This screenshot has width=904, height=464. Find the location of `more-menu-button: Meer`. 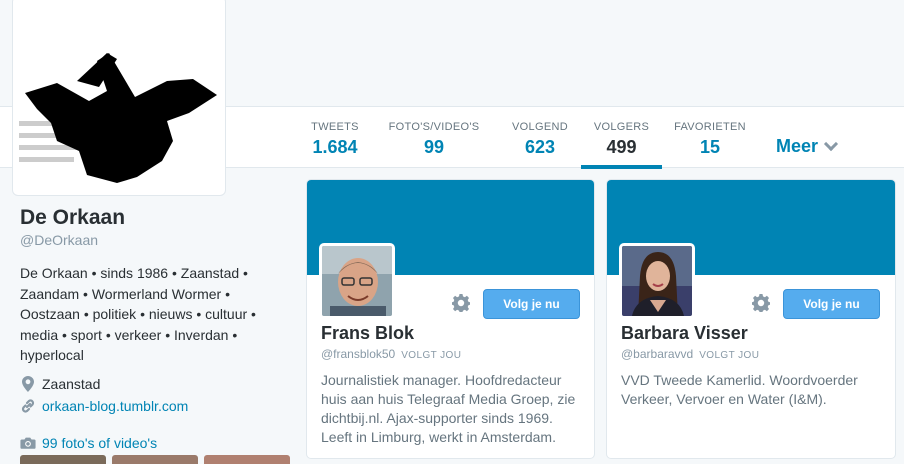

more-menu-button: Meer is located at coordinates (807, 146).